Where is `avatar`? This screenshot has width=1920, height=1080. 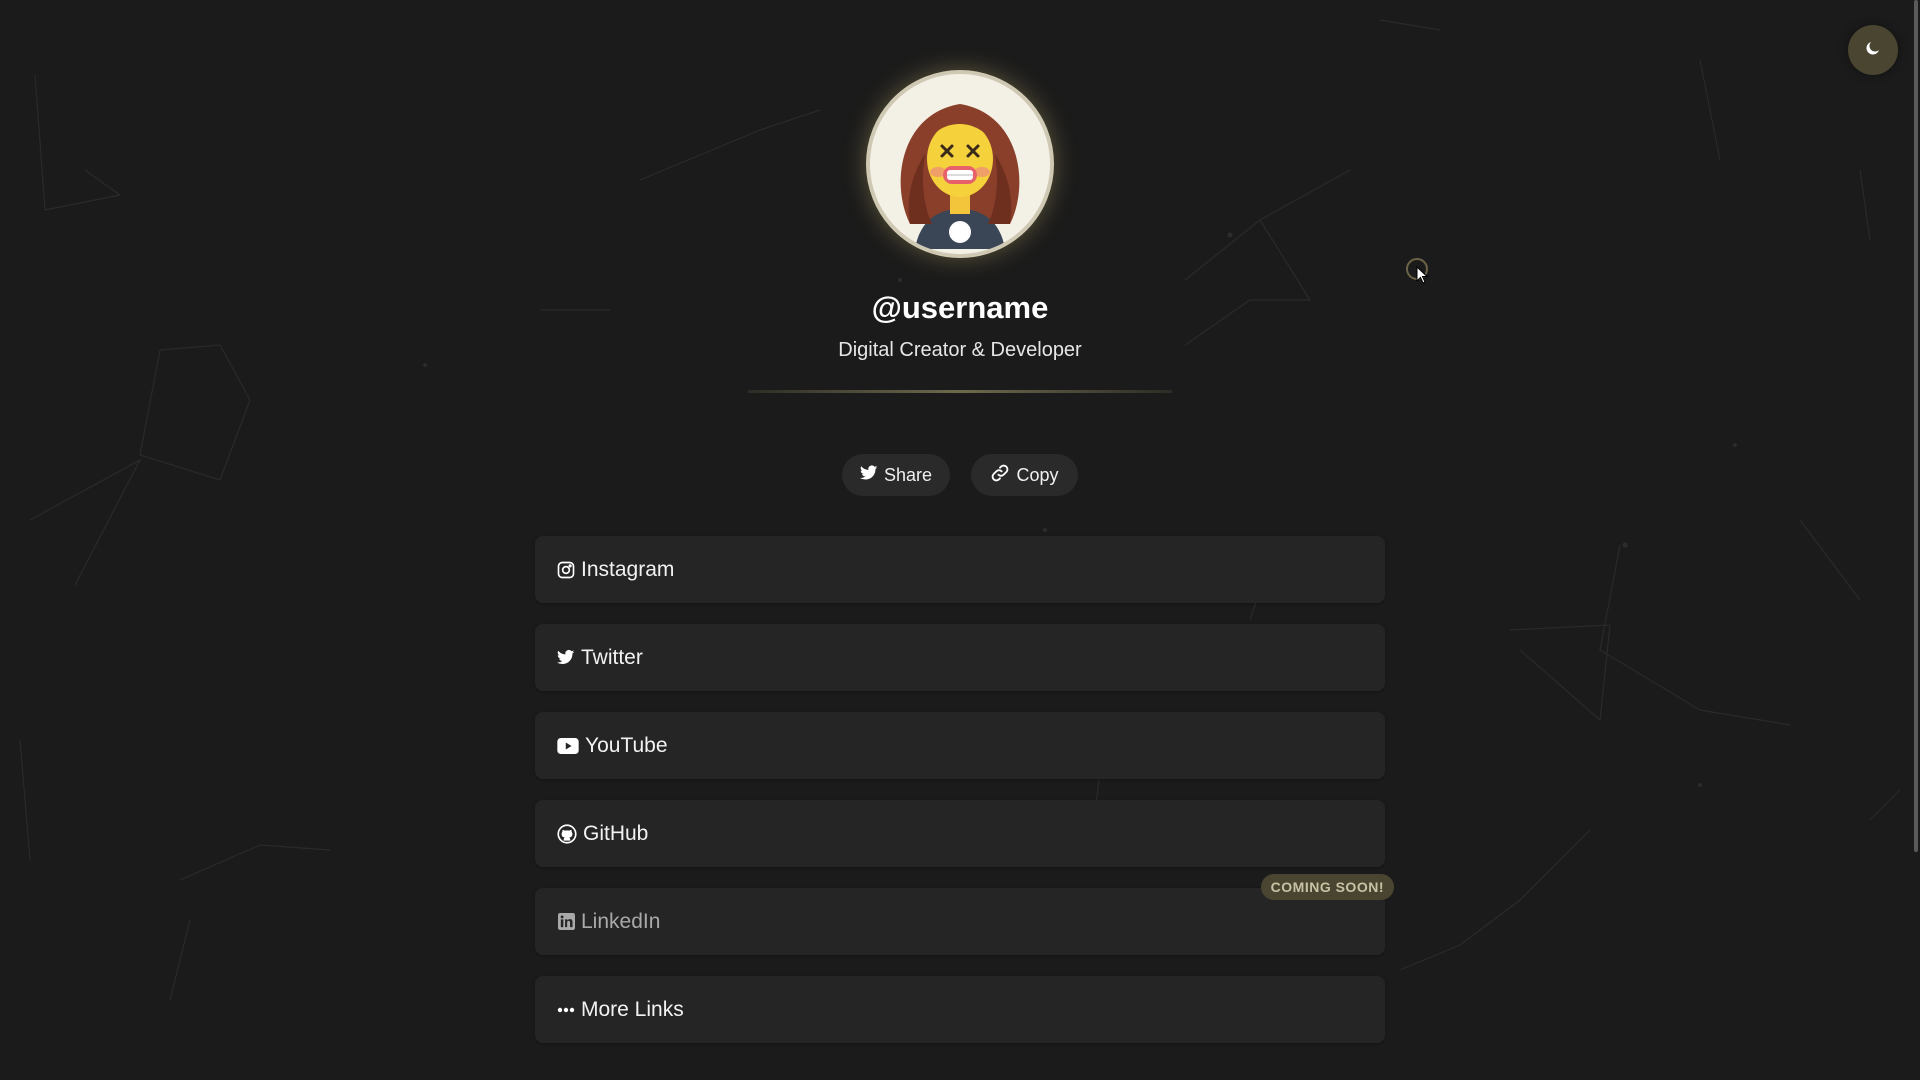 avatar is located at coordinates (960, 164).